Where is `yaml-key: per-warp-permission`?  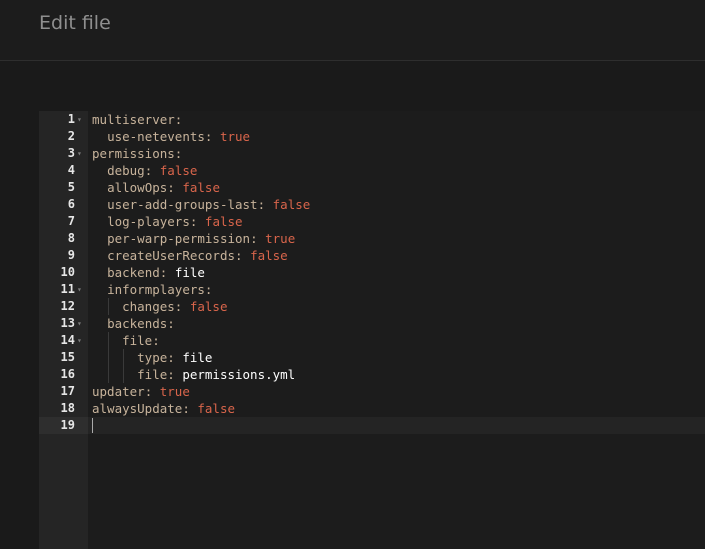 yaml-key: per-warp-permission is located at coordinates (179, 238).